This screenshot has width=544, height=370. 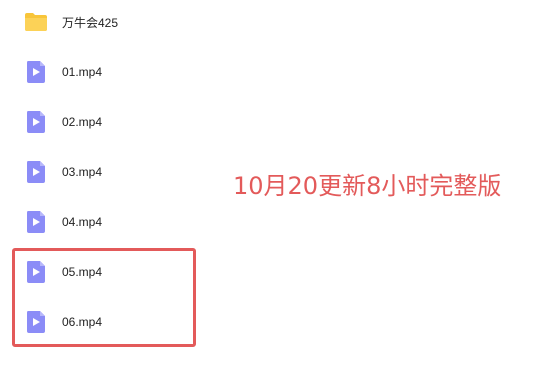 I want to click on folder-row-0: 万牛会425, so click(x=100, y=22).